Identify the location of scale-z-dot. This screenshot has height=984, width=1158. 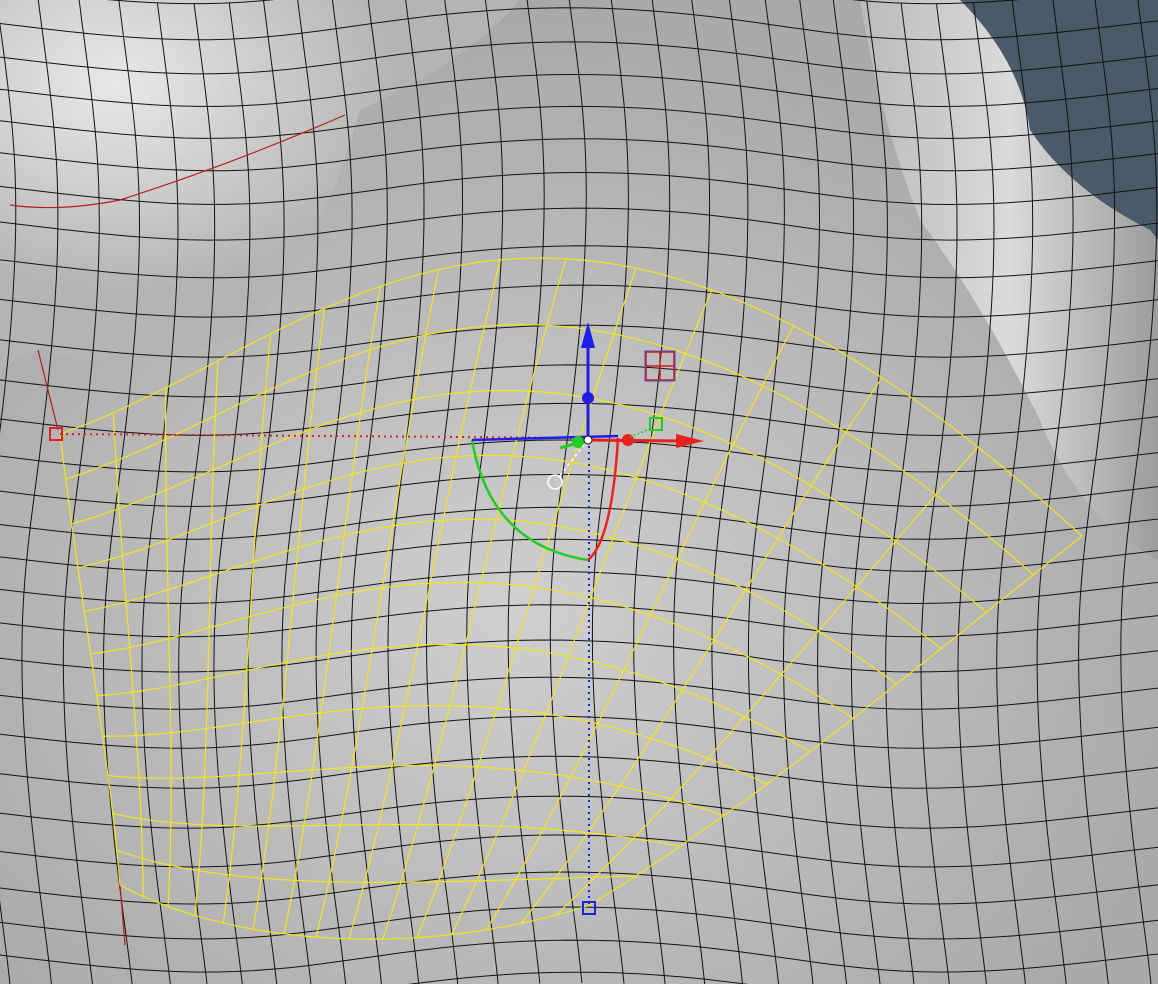
(588, 398).